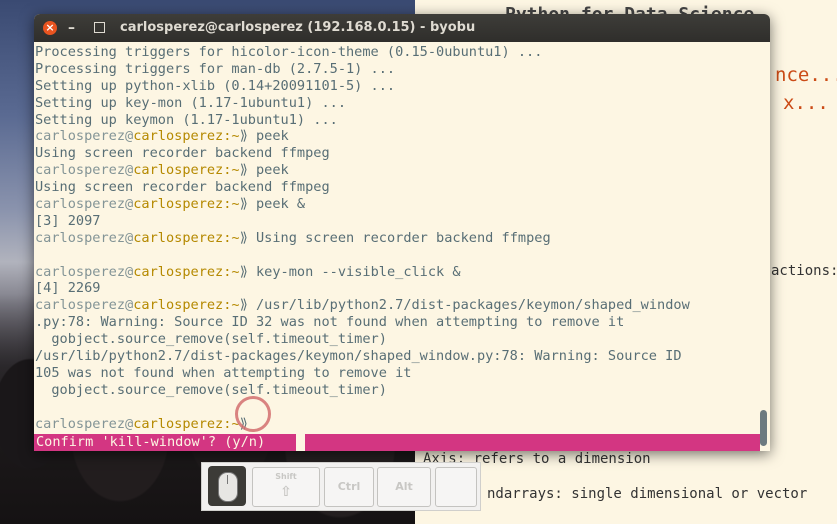 This screenshot has width=837, height=524. Describe the element at coordinates (286, 492) in the screenshot. I see `shift-arrow-icon: ⇧` at that location.